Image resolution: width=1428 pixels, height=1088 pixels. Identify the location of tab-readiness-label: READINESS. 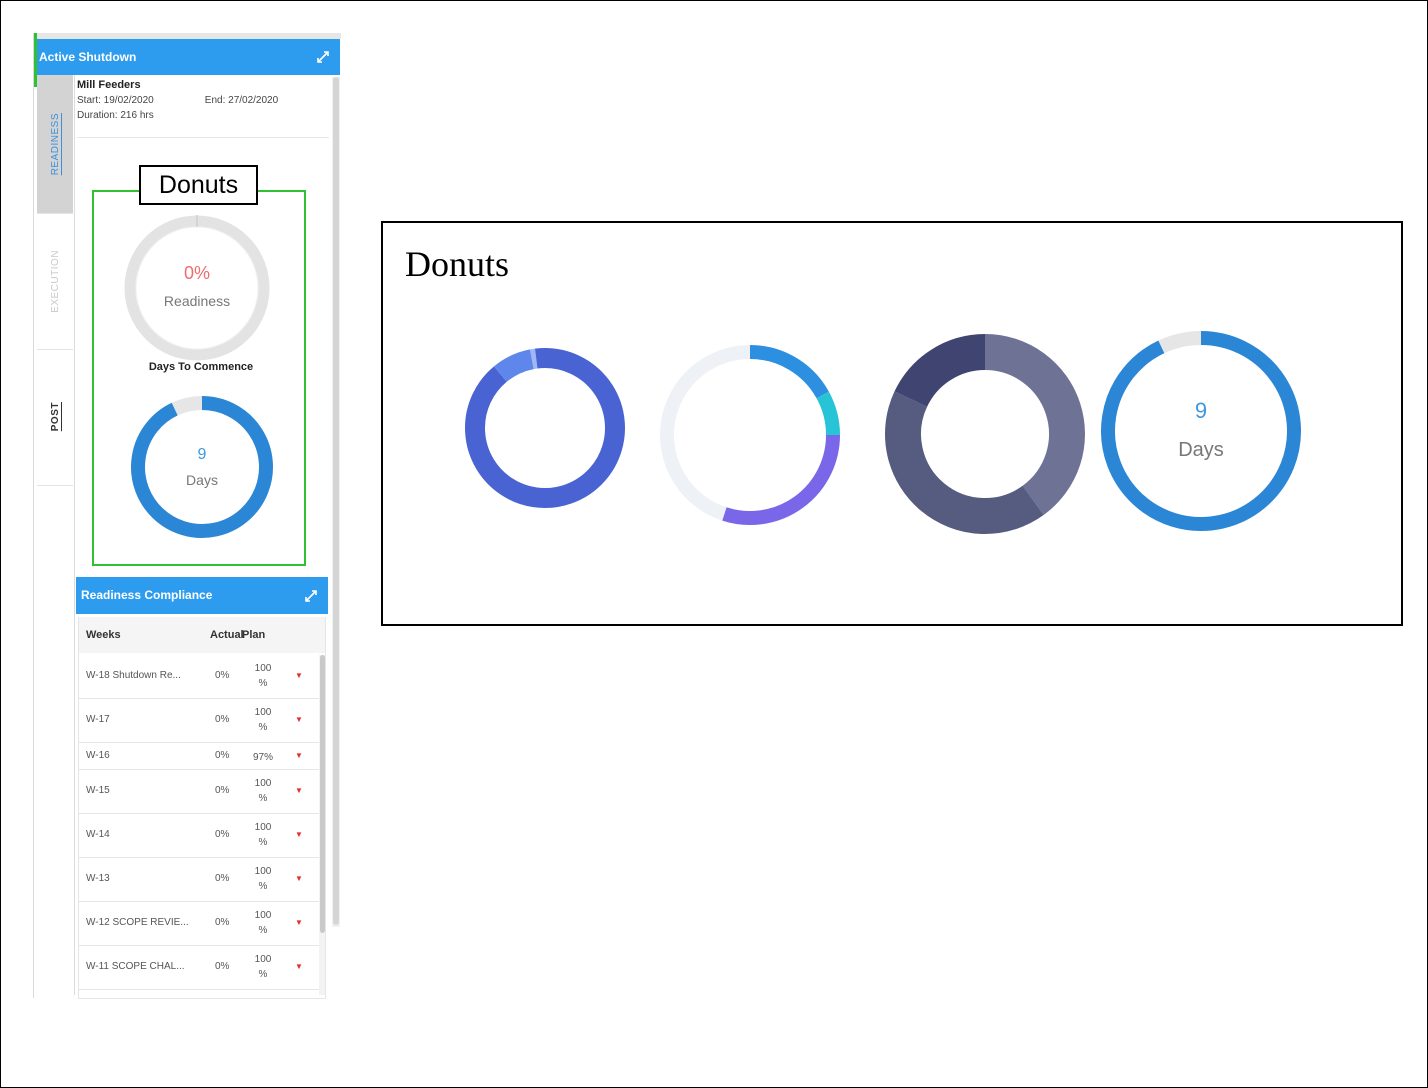
(55, 144).